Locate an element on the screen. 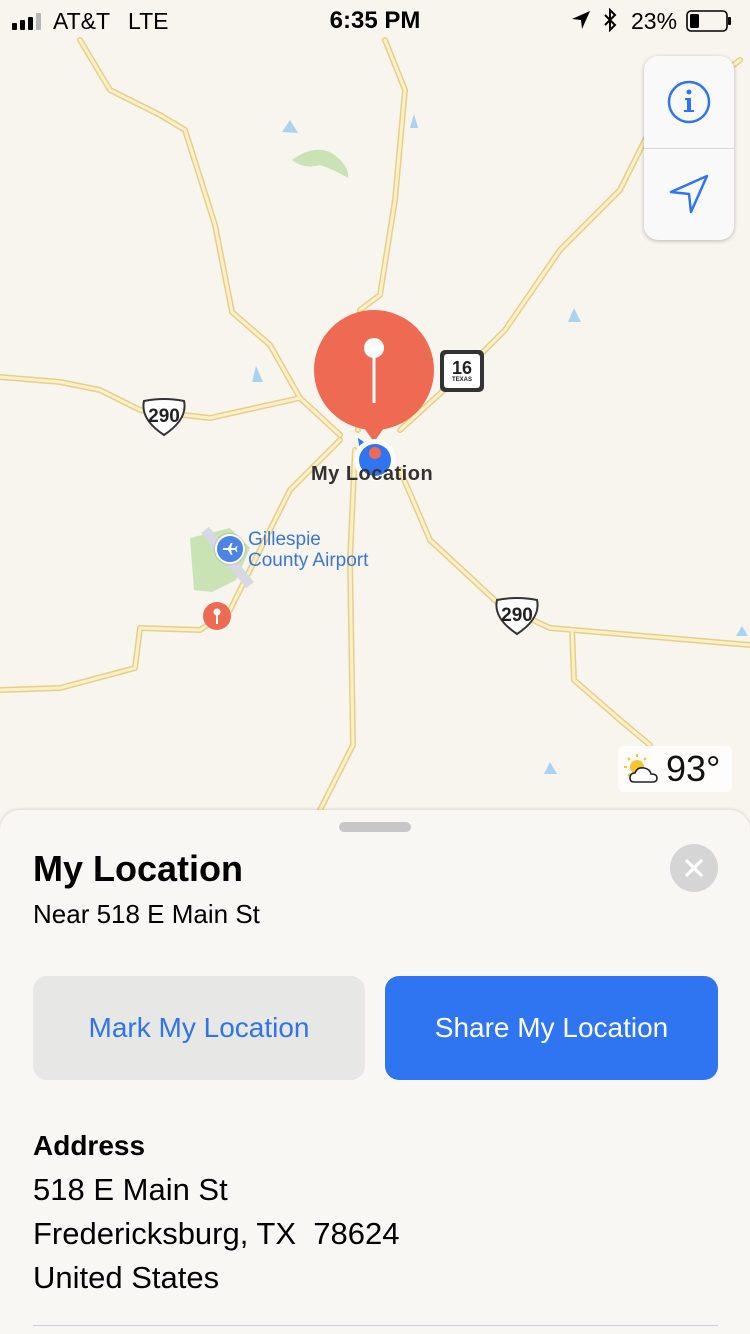  park-area-north is located at coordinates (320, 163).